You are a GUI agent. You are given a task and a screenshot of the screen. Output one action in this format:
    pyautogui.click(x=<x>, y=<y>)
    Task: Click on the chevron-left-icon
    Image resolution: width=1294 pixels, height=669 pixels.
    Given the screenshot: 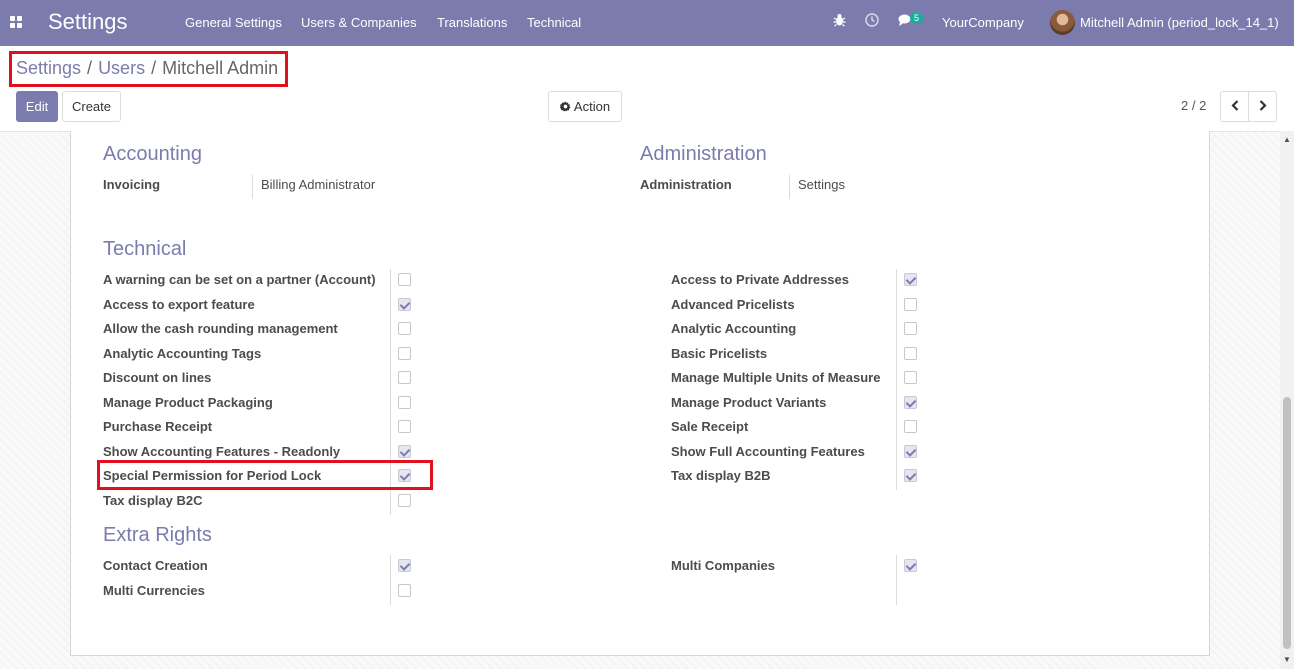 What is the action you would take?
    pyautogui.click(x=1234, y=106)
    